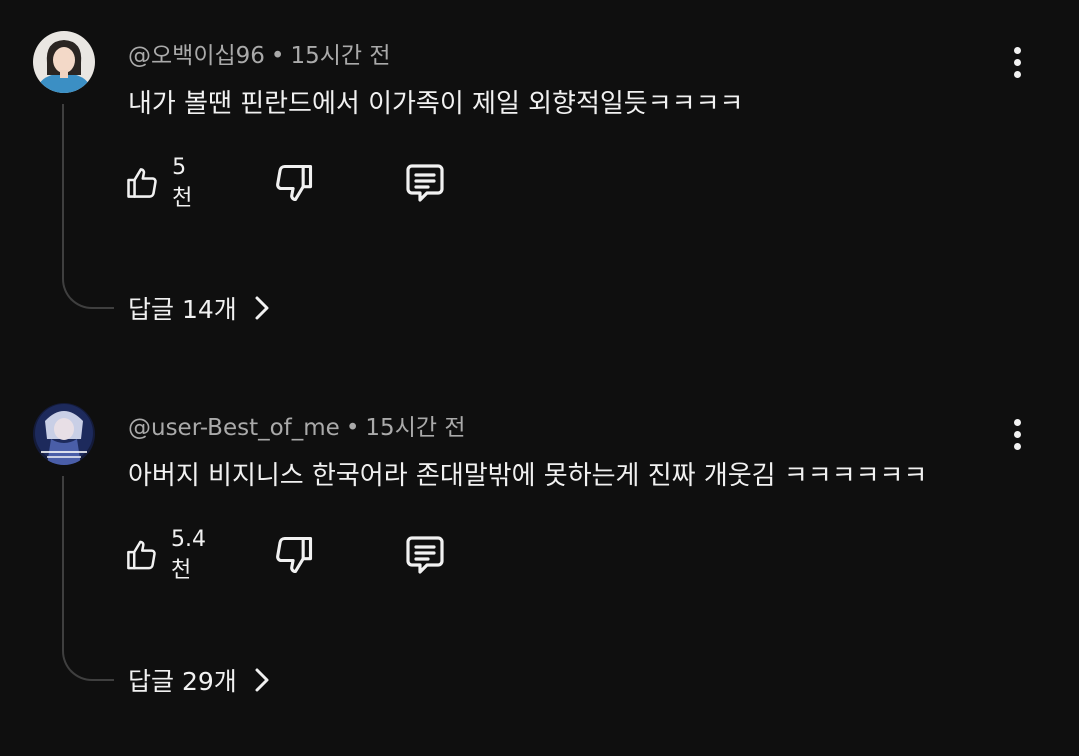 The width and height of the screenshot is (1079, 756). I want to click on comment-meta: @오백이십96 • 15시간 전, so click(259, 53).